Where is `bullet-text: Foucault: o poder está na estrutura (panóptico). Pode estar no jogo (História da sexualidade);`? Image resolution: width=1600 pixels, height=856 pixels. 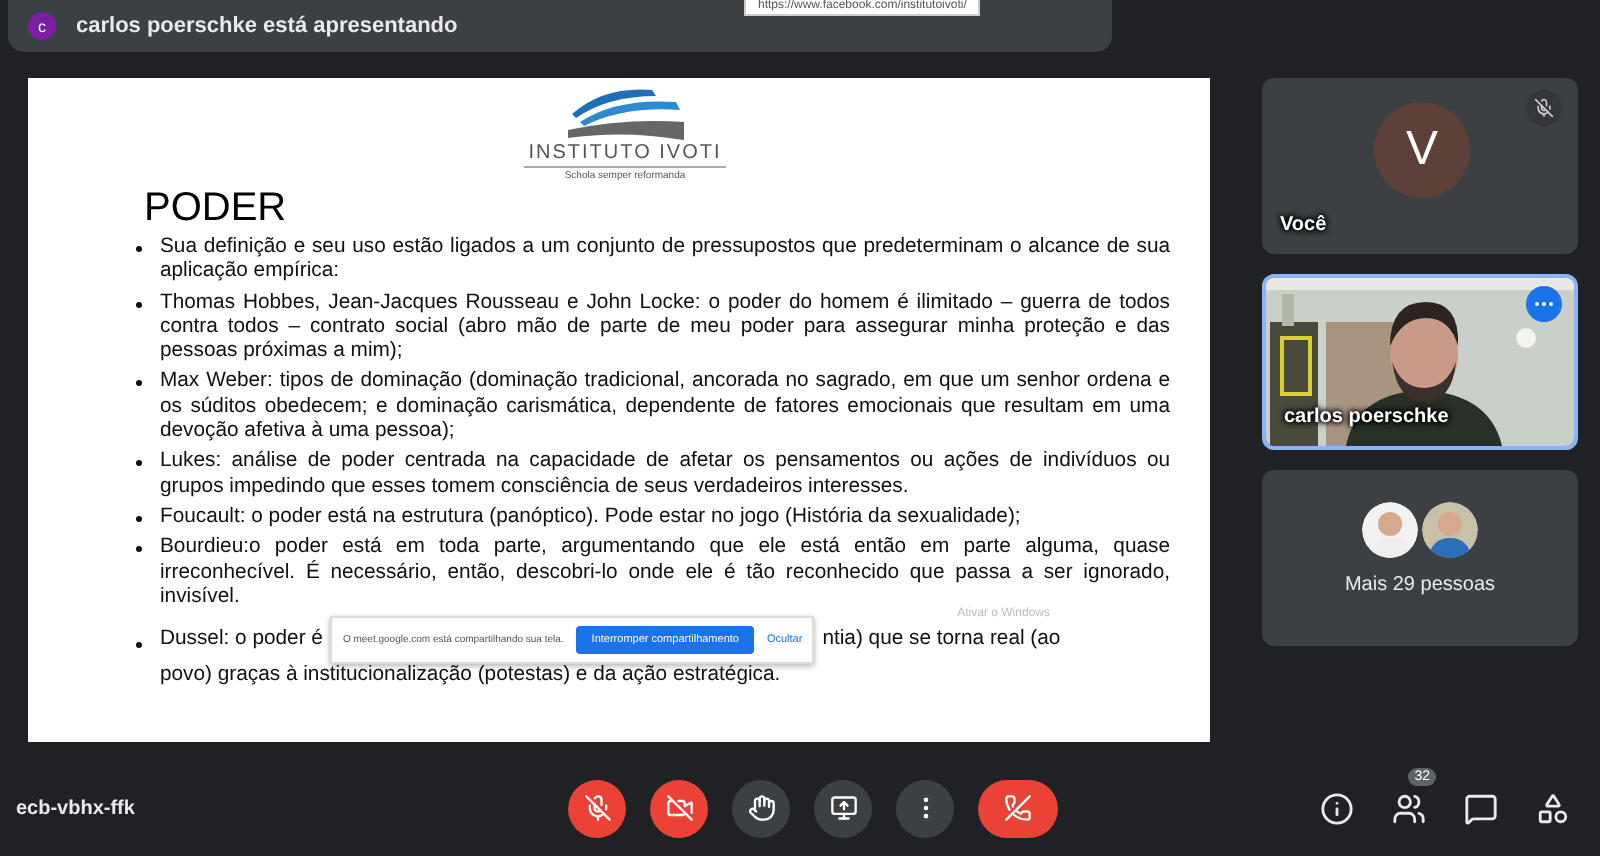
bullet-text: Foucault: o poder está na estrutura (panóptico). Pode estar no jogo (História da sexualidade); is located at coordinates (591, 518).